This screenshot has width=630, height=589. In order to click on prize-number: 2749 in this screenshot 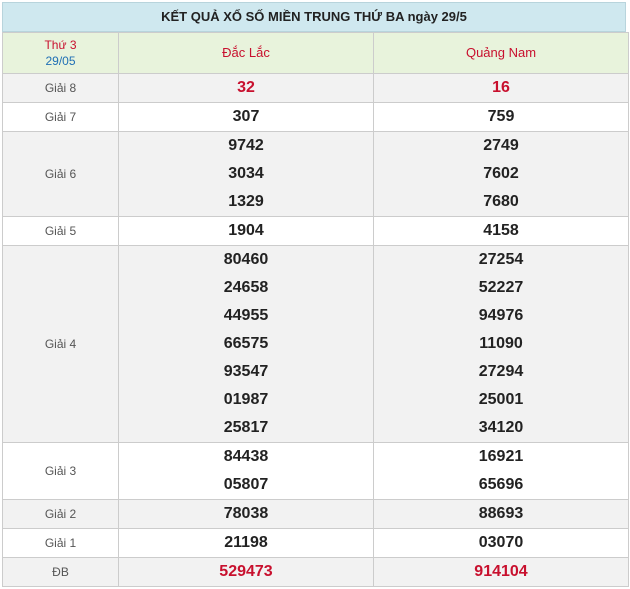, I will do `click(501, 145)`.